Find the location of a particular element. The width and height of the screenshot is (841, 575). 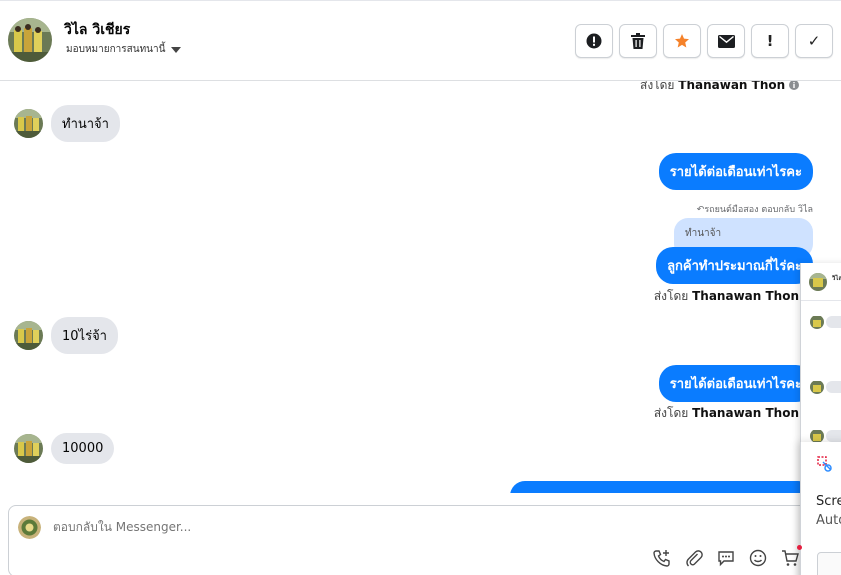

reply-input is located at coordinates (333, 527).